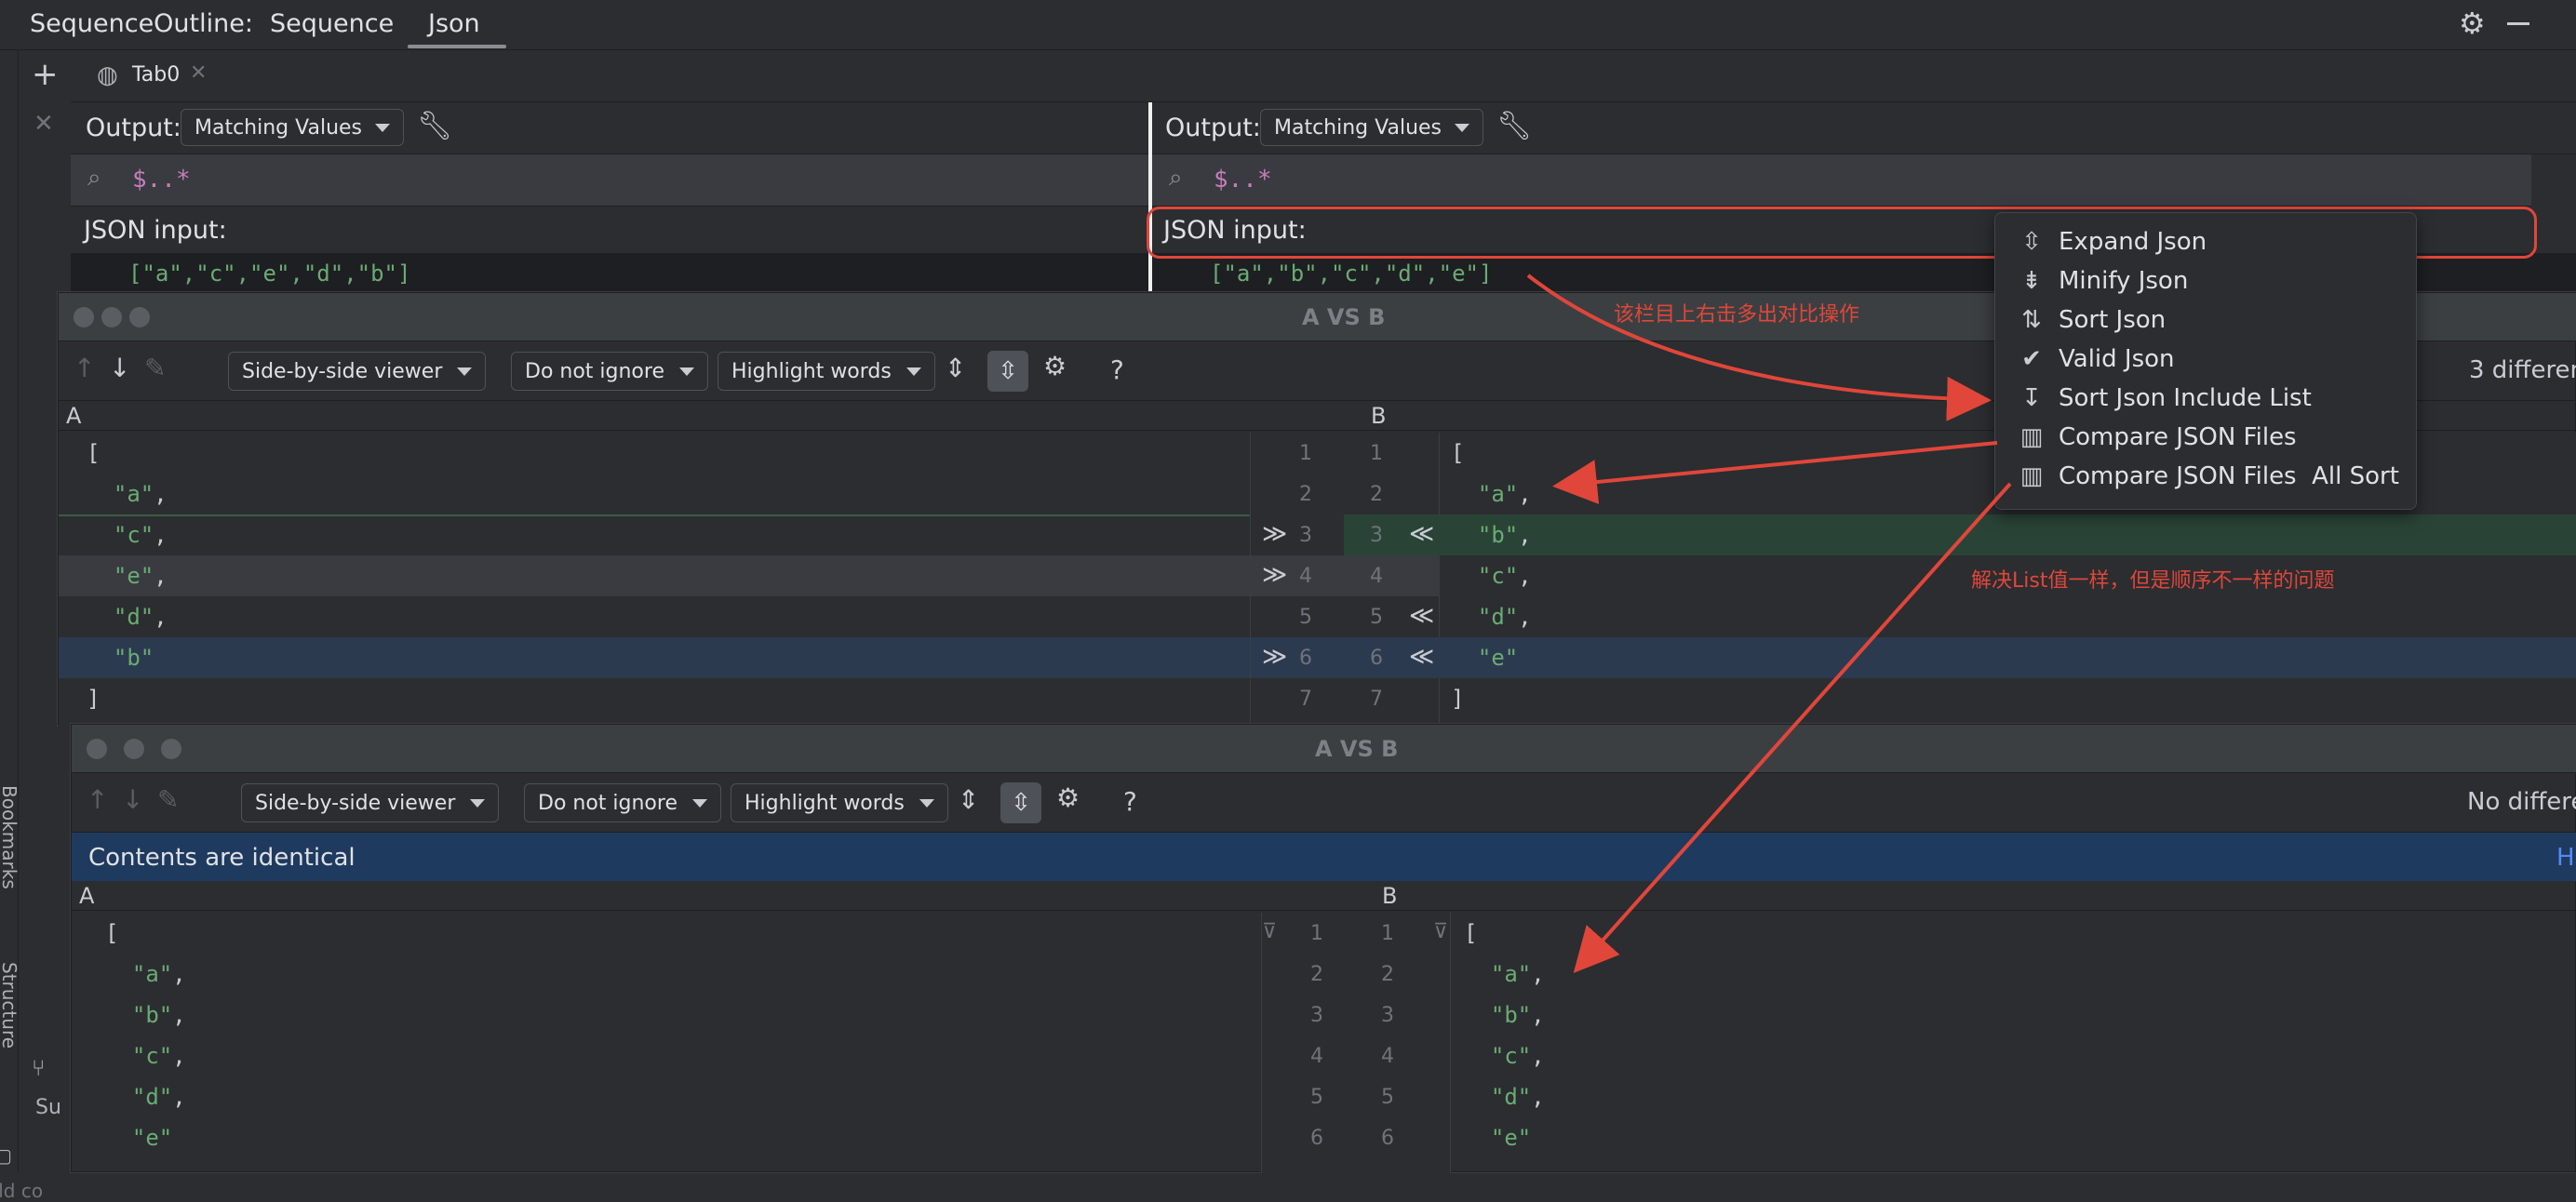  What do you see at coordinates (22, 1191) in the screenshot?
I see `build-label: uild co` at bounding box center [22, 1191].